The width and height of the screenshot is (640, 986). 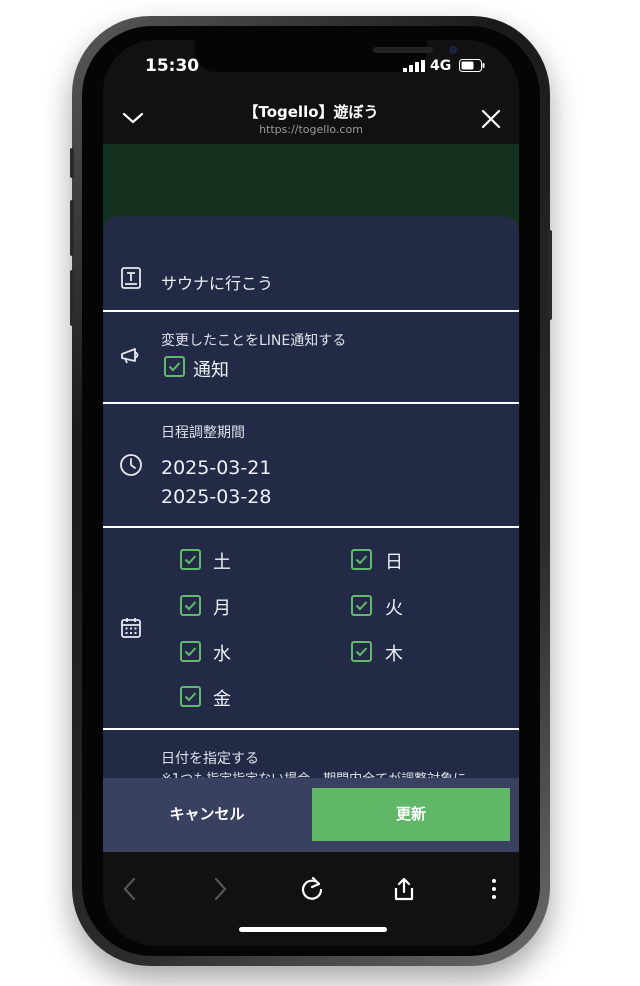 I want to click on action-bar: キャンセル 更新, so click(x=311, y=815).